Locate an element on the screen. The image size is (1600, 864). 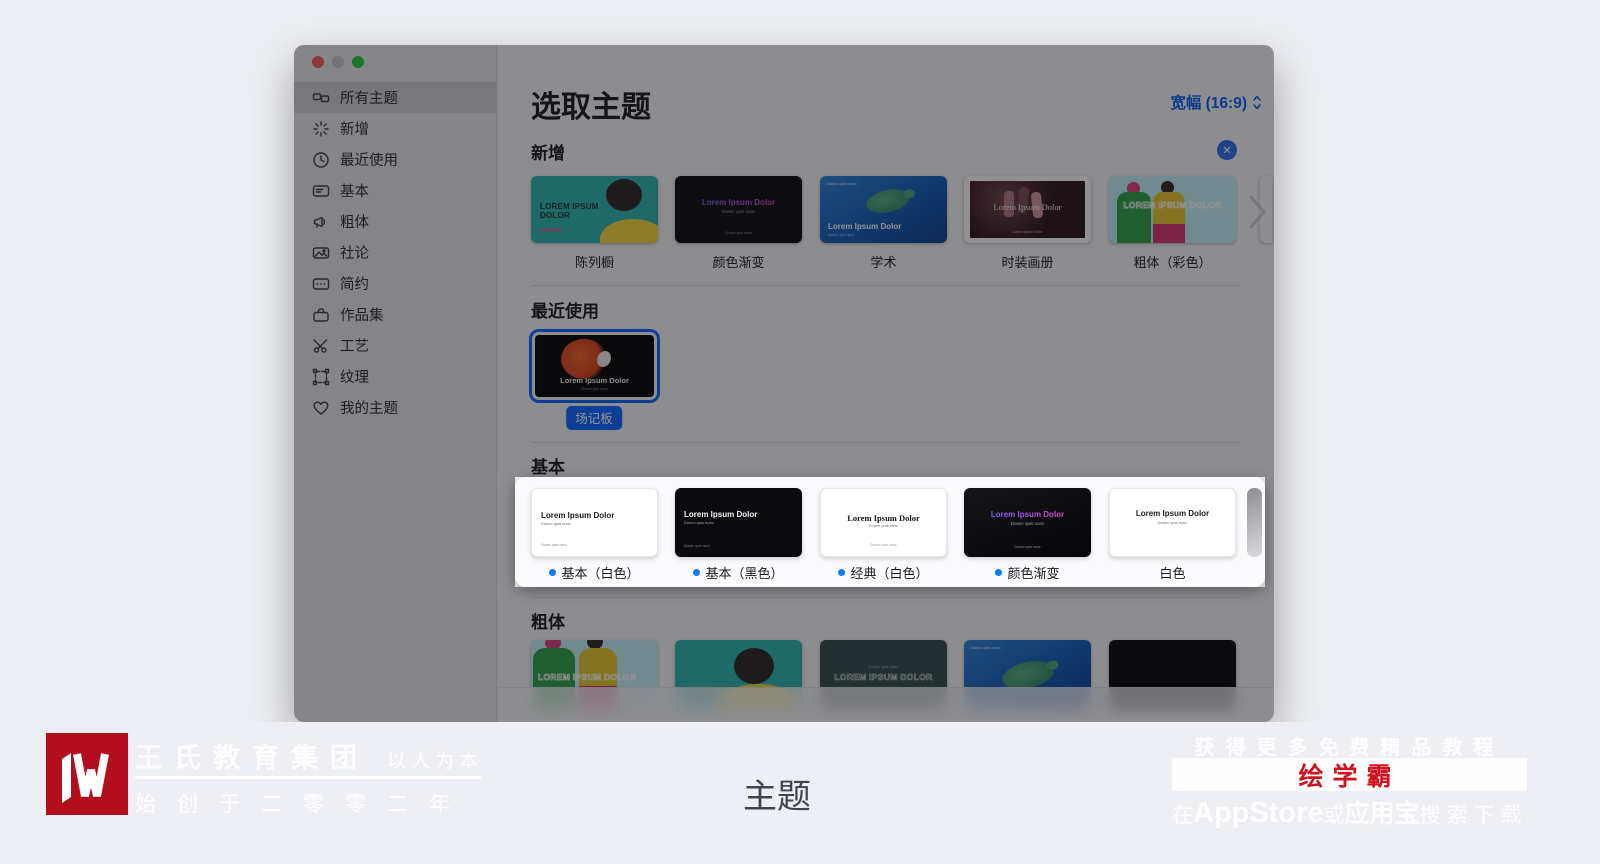
app-name: 绘学霸 is located at coordinates (1349, 776).